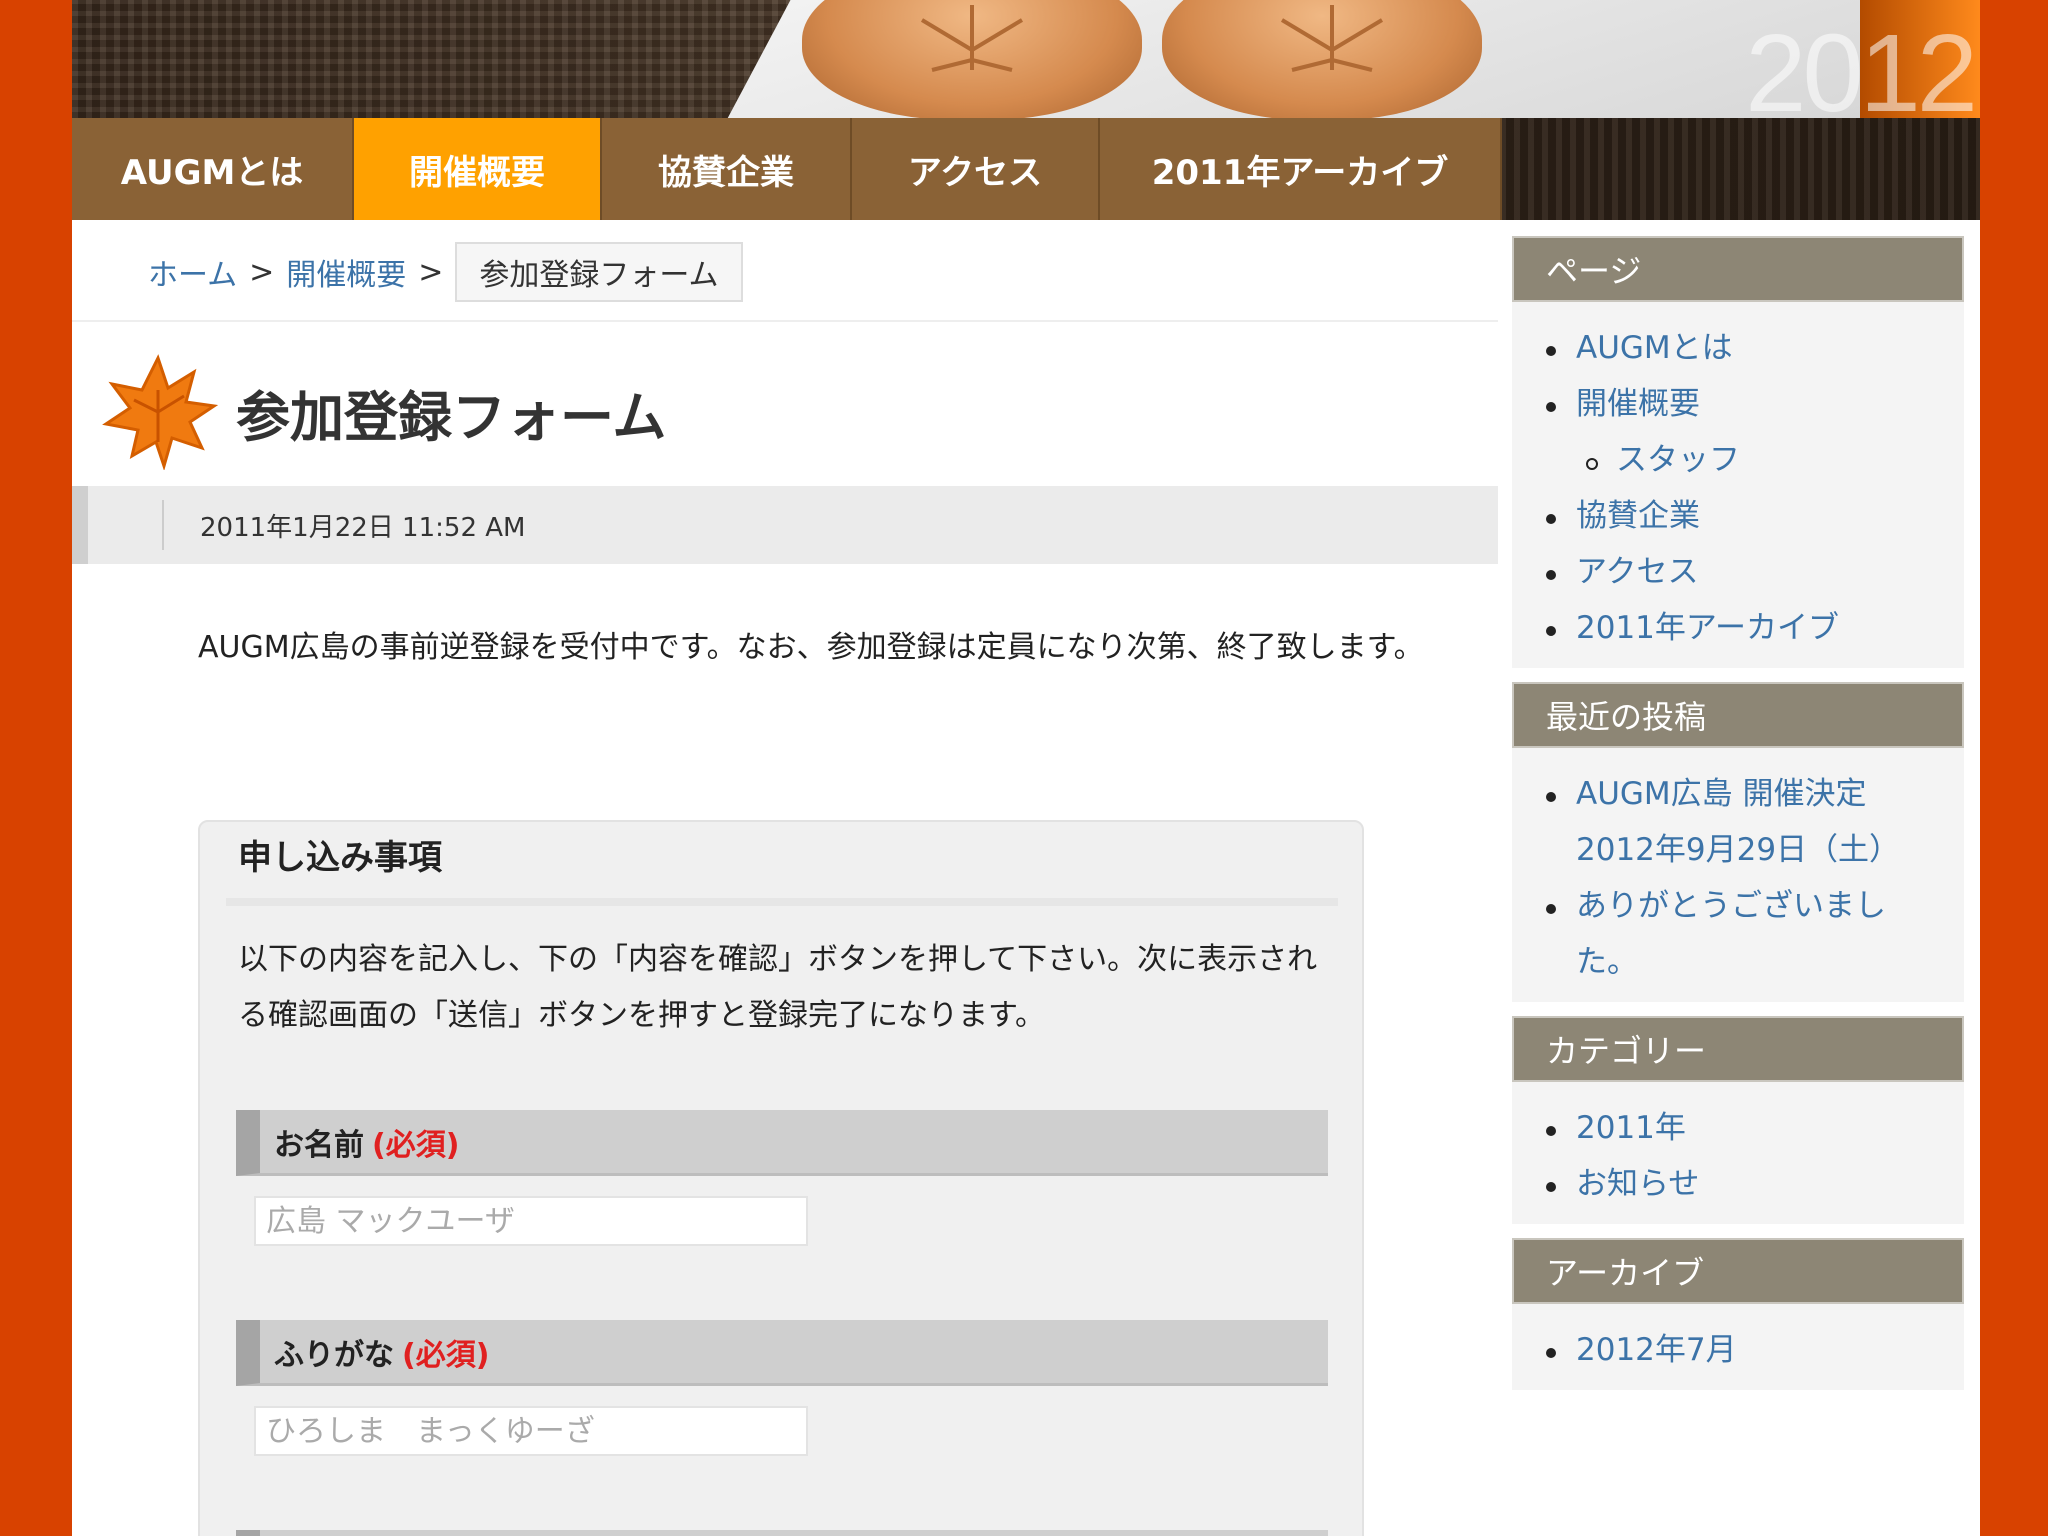 This screenshot has width=2048, height=1536. Describe the element at coordinates (319, 1145) in the screenshot. I see `name-label-text: お名前` at that location.